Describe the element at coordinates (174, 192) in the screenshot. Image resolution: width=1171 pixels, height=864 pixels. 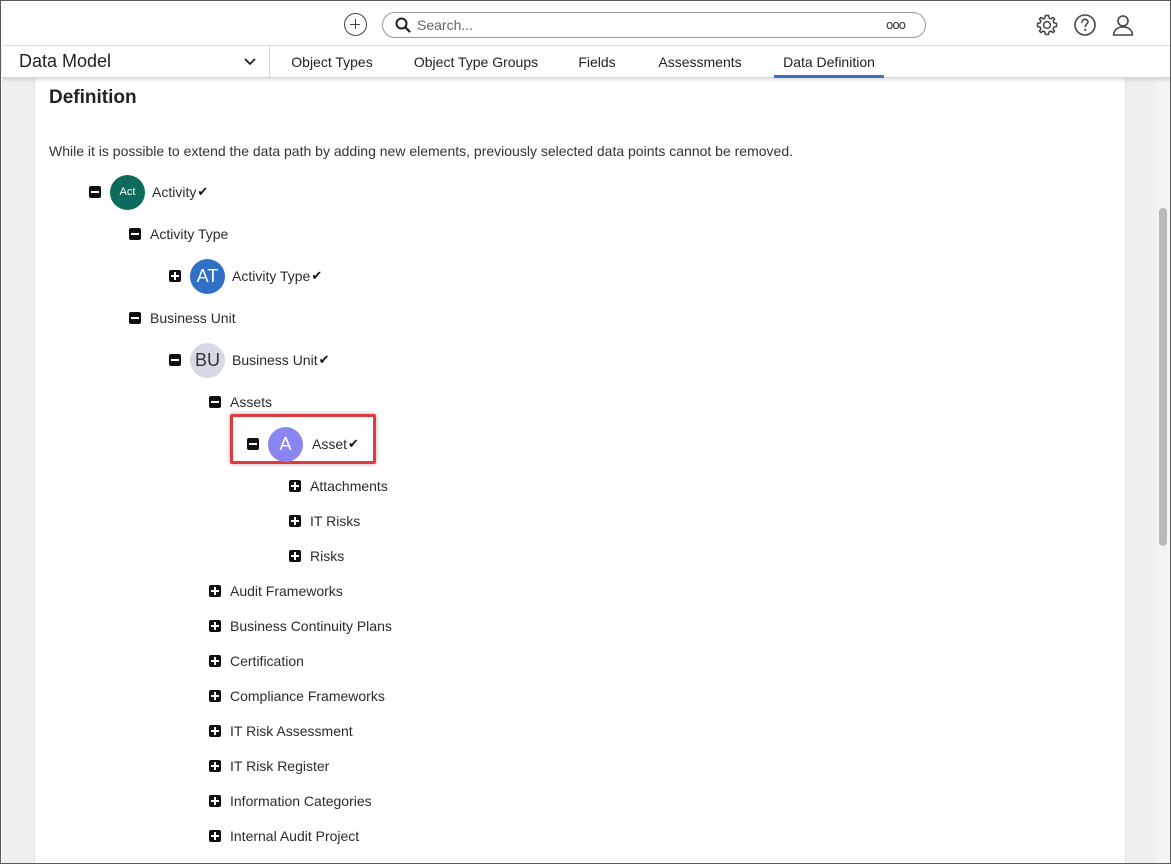
I see `tree-node-label: Activity` at that location.